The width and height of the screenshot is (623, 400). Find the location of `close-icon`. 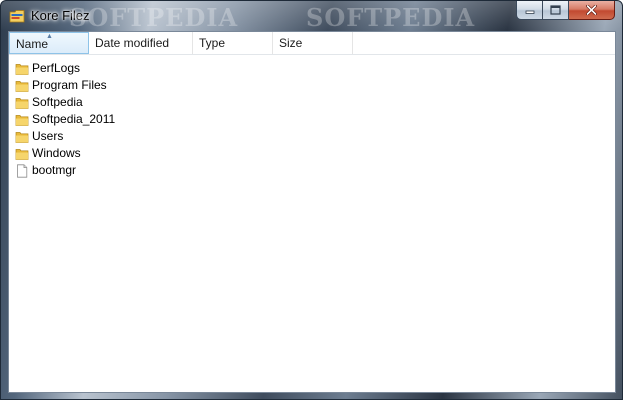

close-icon is located at coordinates (591, 10).